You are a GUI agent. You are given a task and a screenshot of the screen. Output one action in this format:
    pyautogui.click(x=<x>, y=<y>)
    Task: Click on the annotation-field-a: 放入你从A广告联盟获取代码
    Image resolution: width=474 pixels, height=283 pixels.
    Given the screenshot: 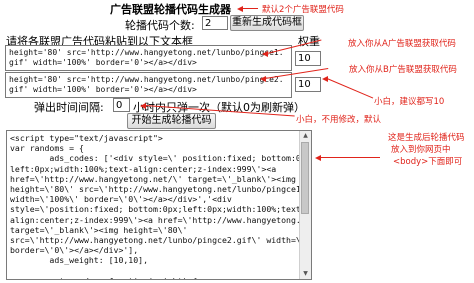 What is the action you would take?
    pyautogui.click(x=402, y=44)
    